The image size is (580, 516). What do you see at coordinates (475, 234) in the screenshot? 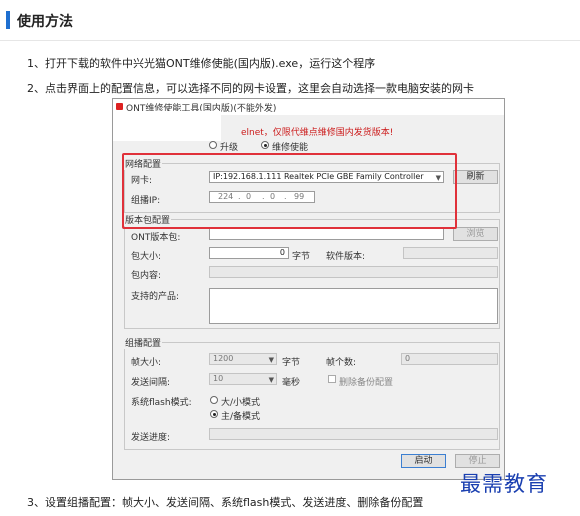
I see `browse-button: 浏览` at bounding box center [475, 234].